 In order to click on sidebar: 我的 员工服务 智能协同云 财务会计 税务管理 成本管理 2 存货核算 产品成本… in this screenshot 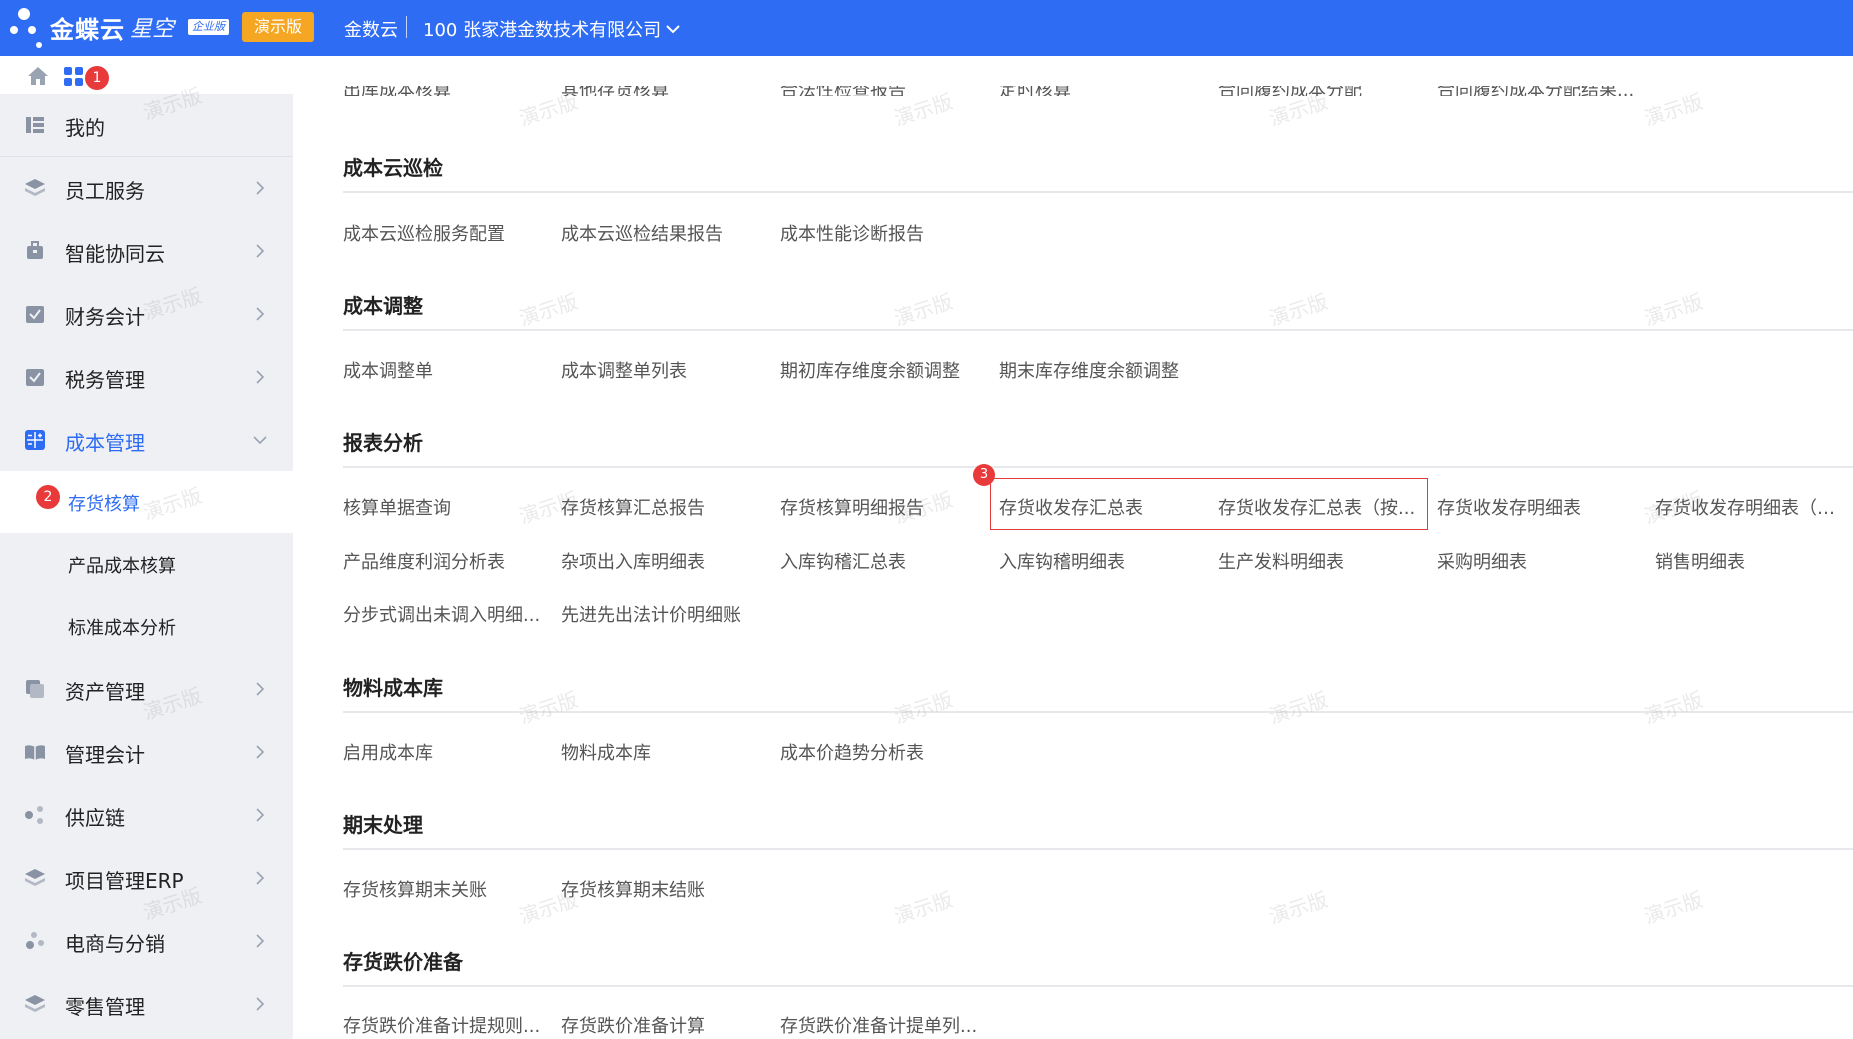, I will do `click(146, 566)`.